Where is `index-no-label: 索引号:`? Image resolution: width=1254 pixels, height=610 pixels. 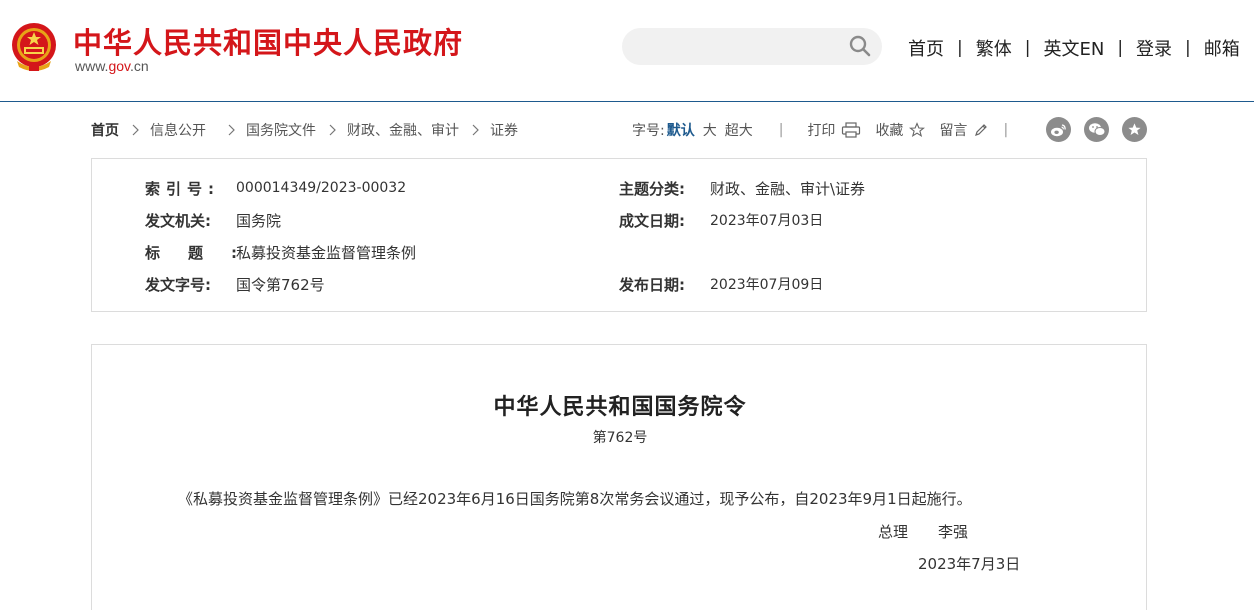
index-no-label: 索引号: is located at coordinates (182, 188).